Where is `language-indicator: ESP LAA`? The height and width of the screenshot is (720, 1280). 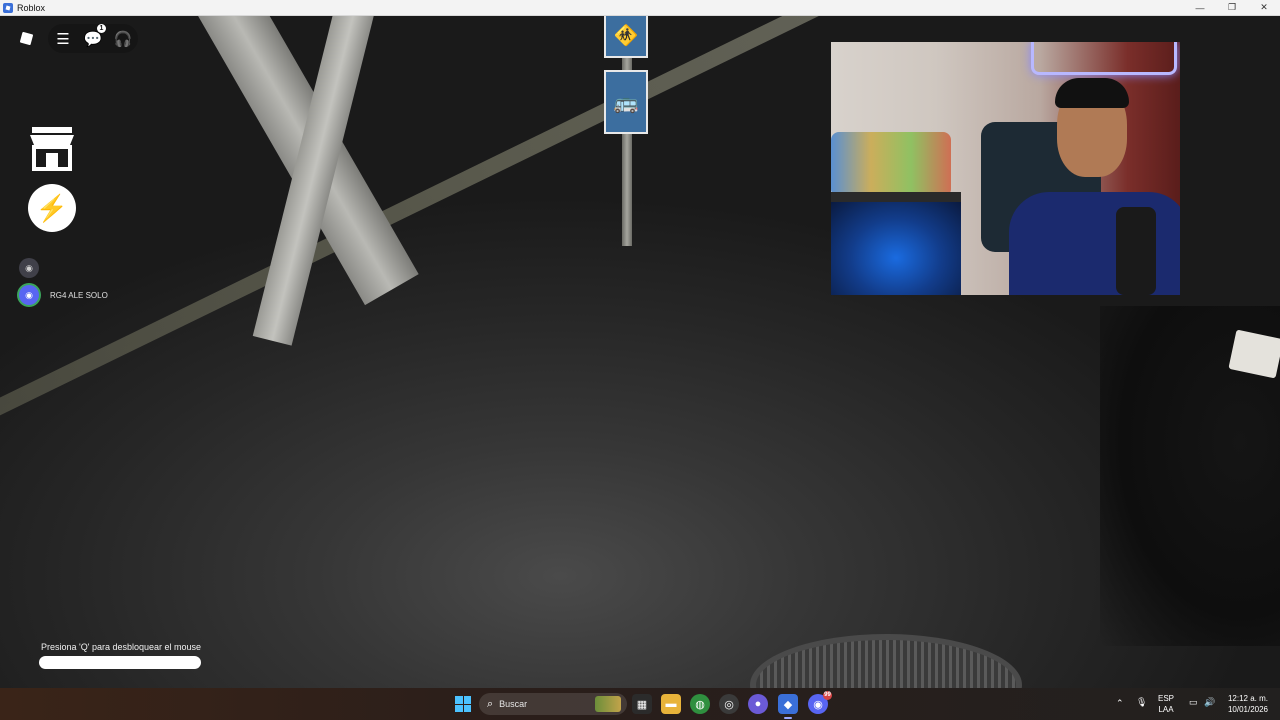 language-indicator: ESP LAA is located at coordinates (1166, 704).